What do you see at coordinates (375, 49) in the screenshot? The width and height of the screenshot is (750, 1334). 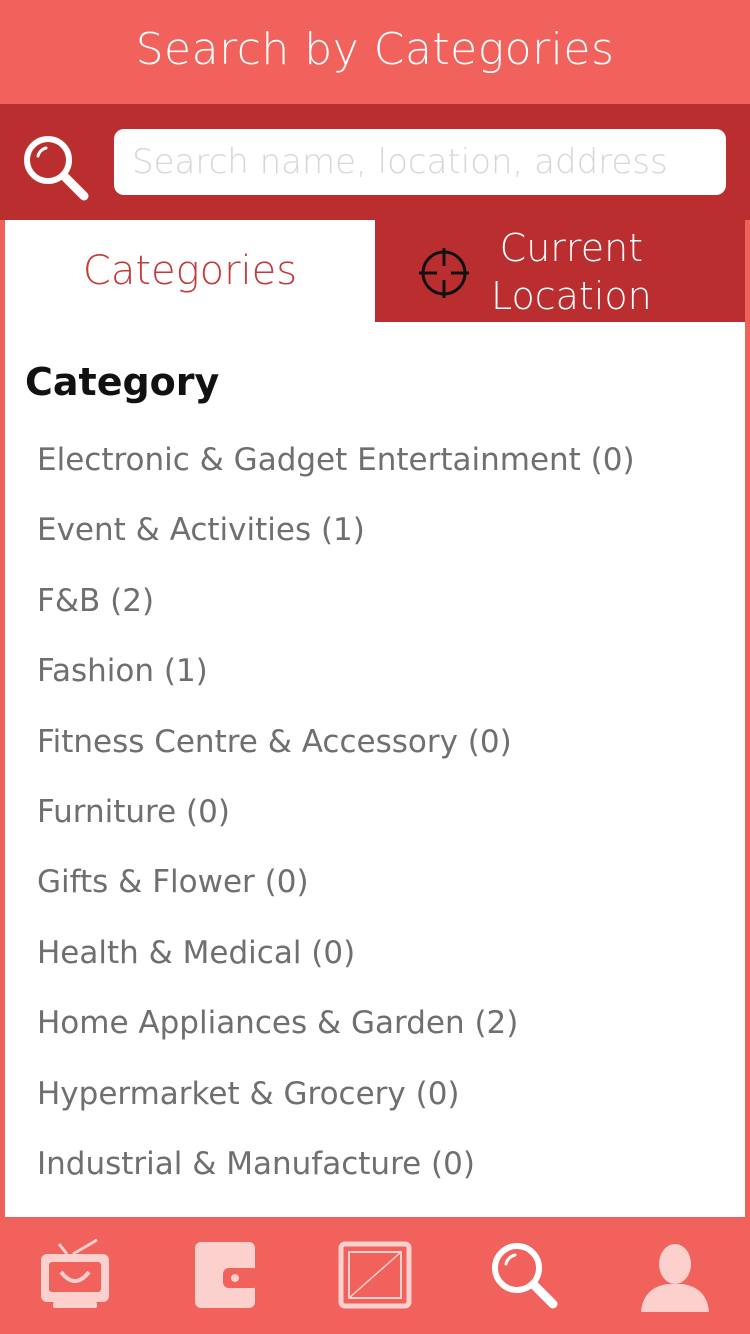 I see `page-title: Search by Categories` at bounding box center [375, 49].